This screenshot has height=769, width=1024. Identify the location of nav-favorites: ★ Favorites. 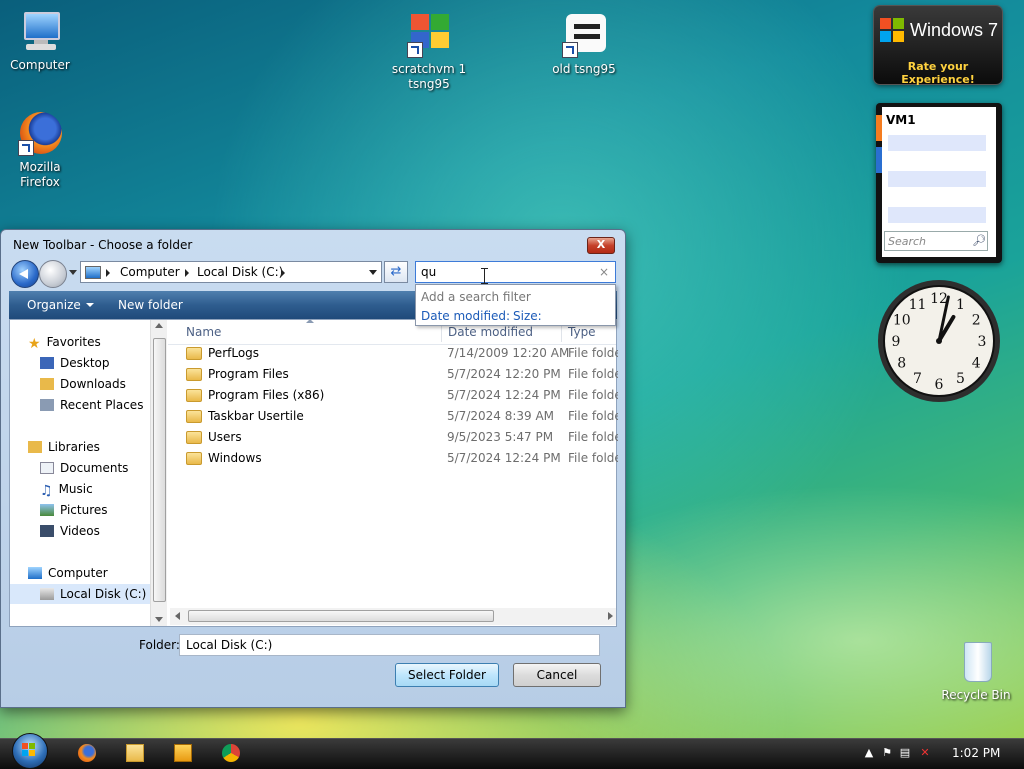
(64, 342).